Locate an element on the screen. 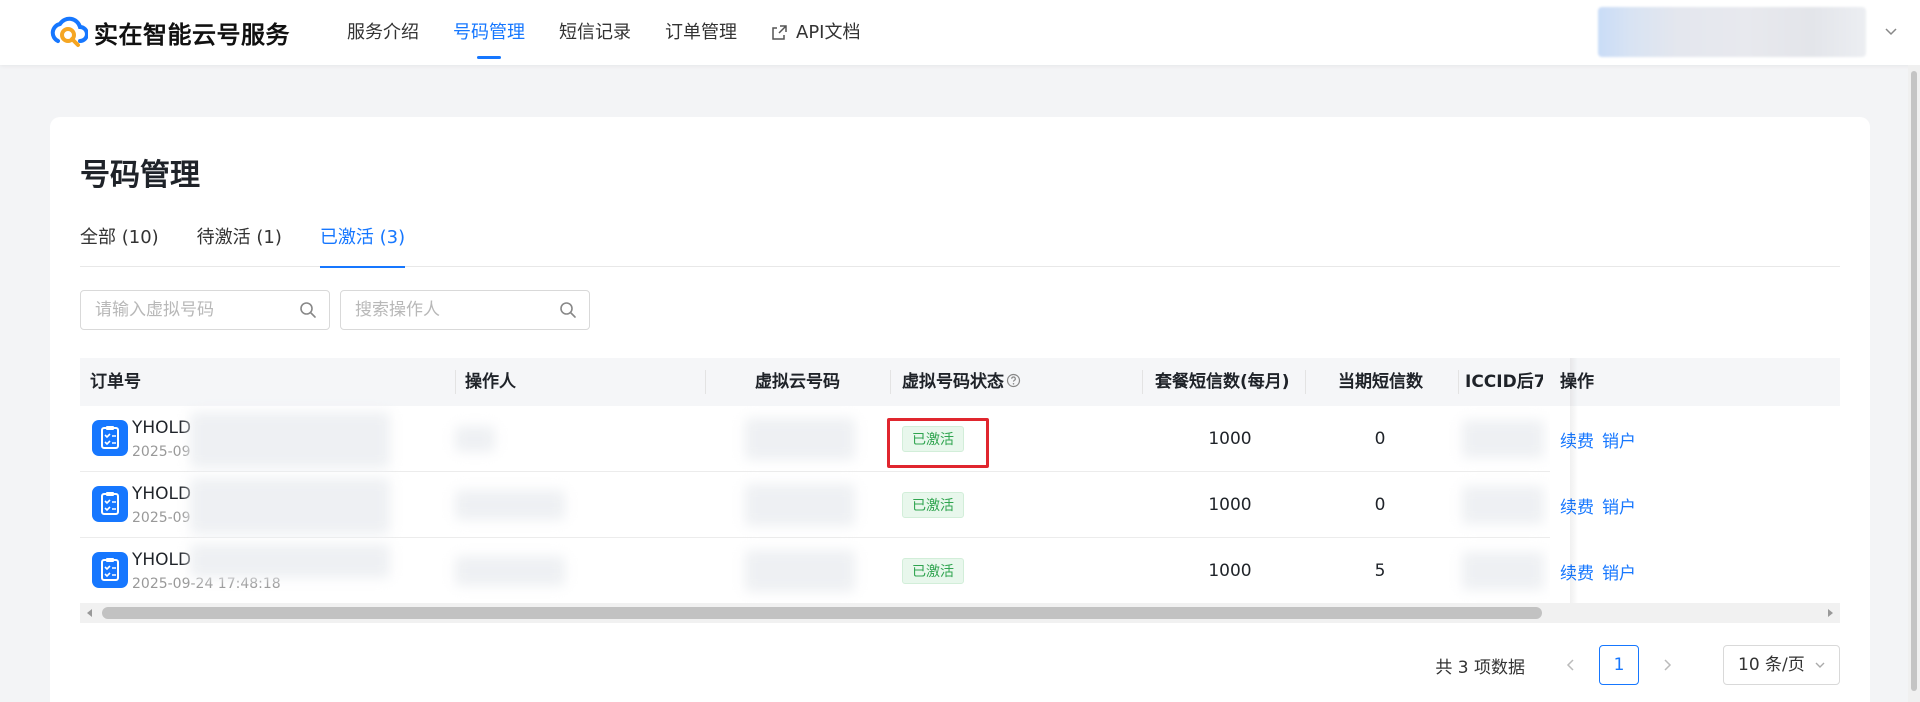 This screenshot has width=1920, height=702. nav-item-number-management: 号码管理 is located at coordinates (489, 32).